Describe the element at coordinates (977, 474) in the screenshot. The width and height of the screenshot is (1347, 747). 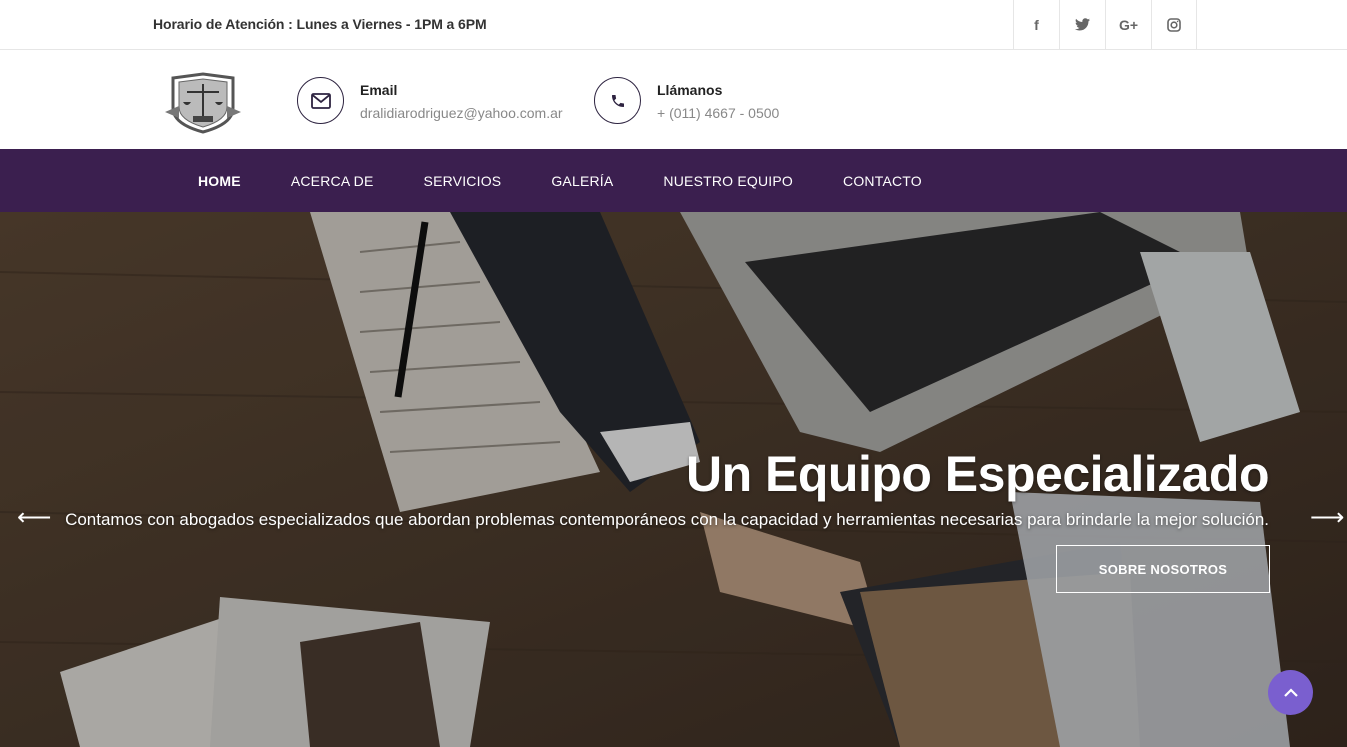
I see `hero-title: Un Equipo Especializado` at that location.